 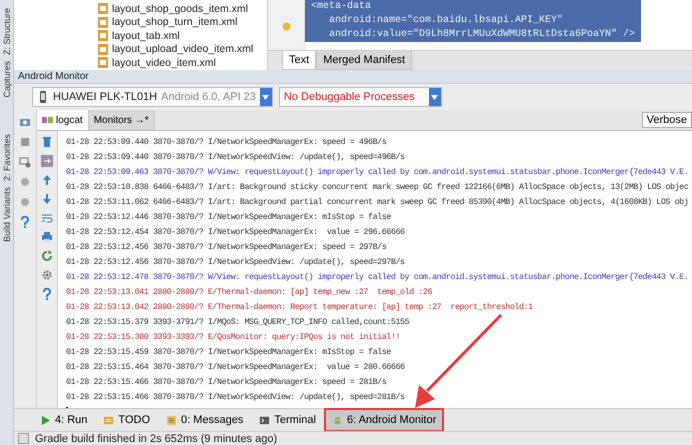 I want to click on tool-window-button: TODO, so click(x=126, y=420).